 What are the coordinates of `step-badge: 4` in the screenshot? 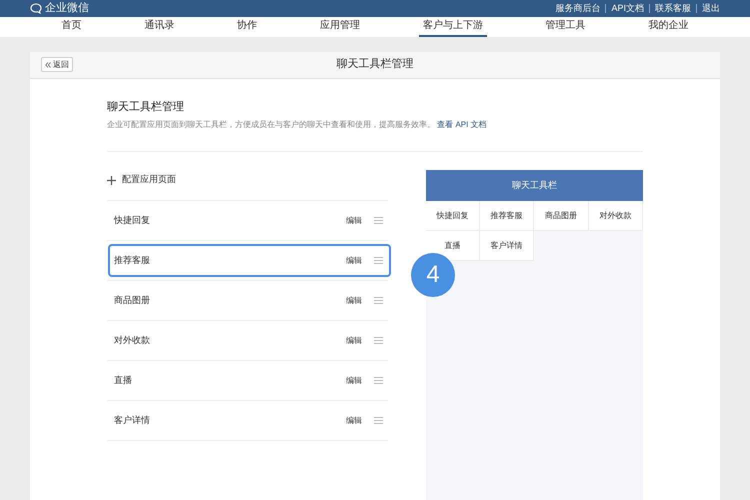 It's located at (433, 275).